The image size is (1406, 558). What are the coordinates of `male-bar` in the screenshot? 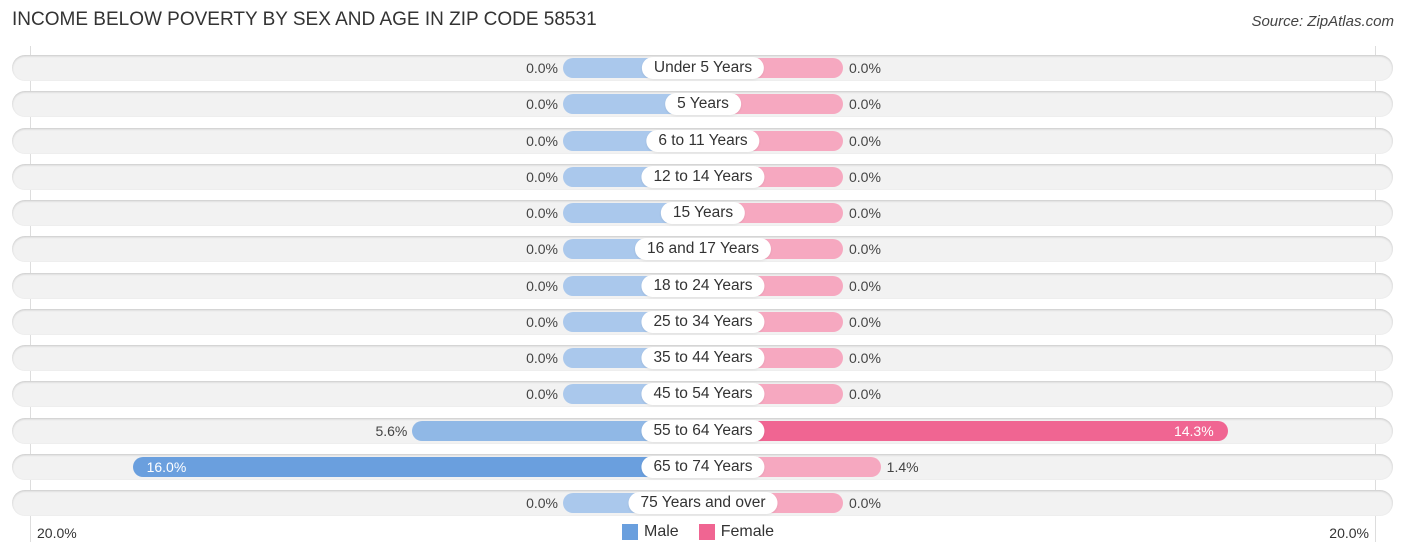 It's located at (417, 466).